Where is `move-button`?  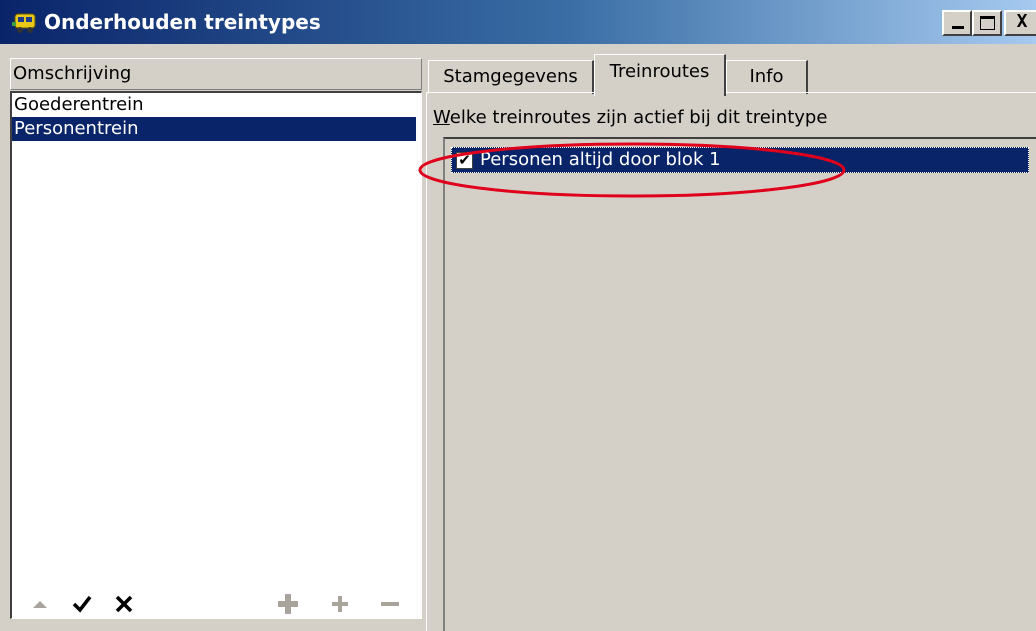 move-button is located at coordinates (288, 603).